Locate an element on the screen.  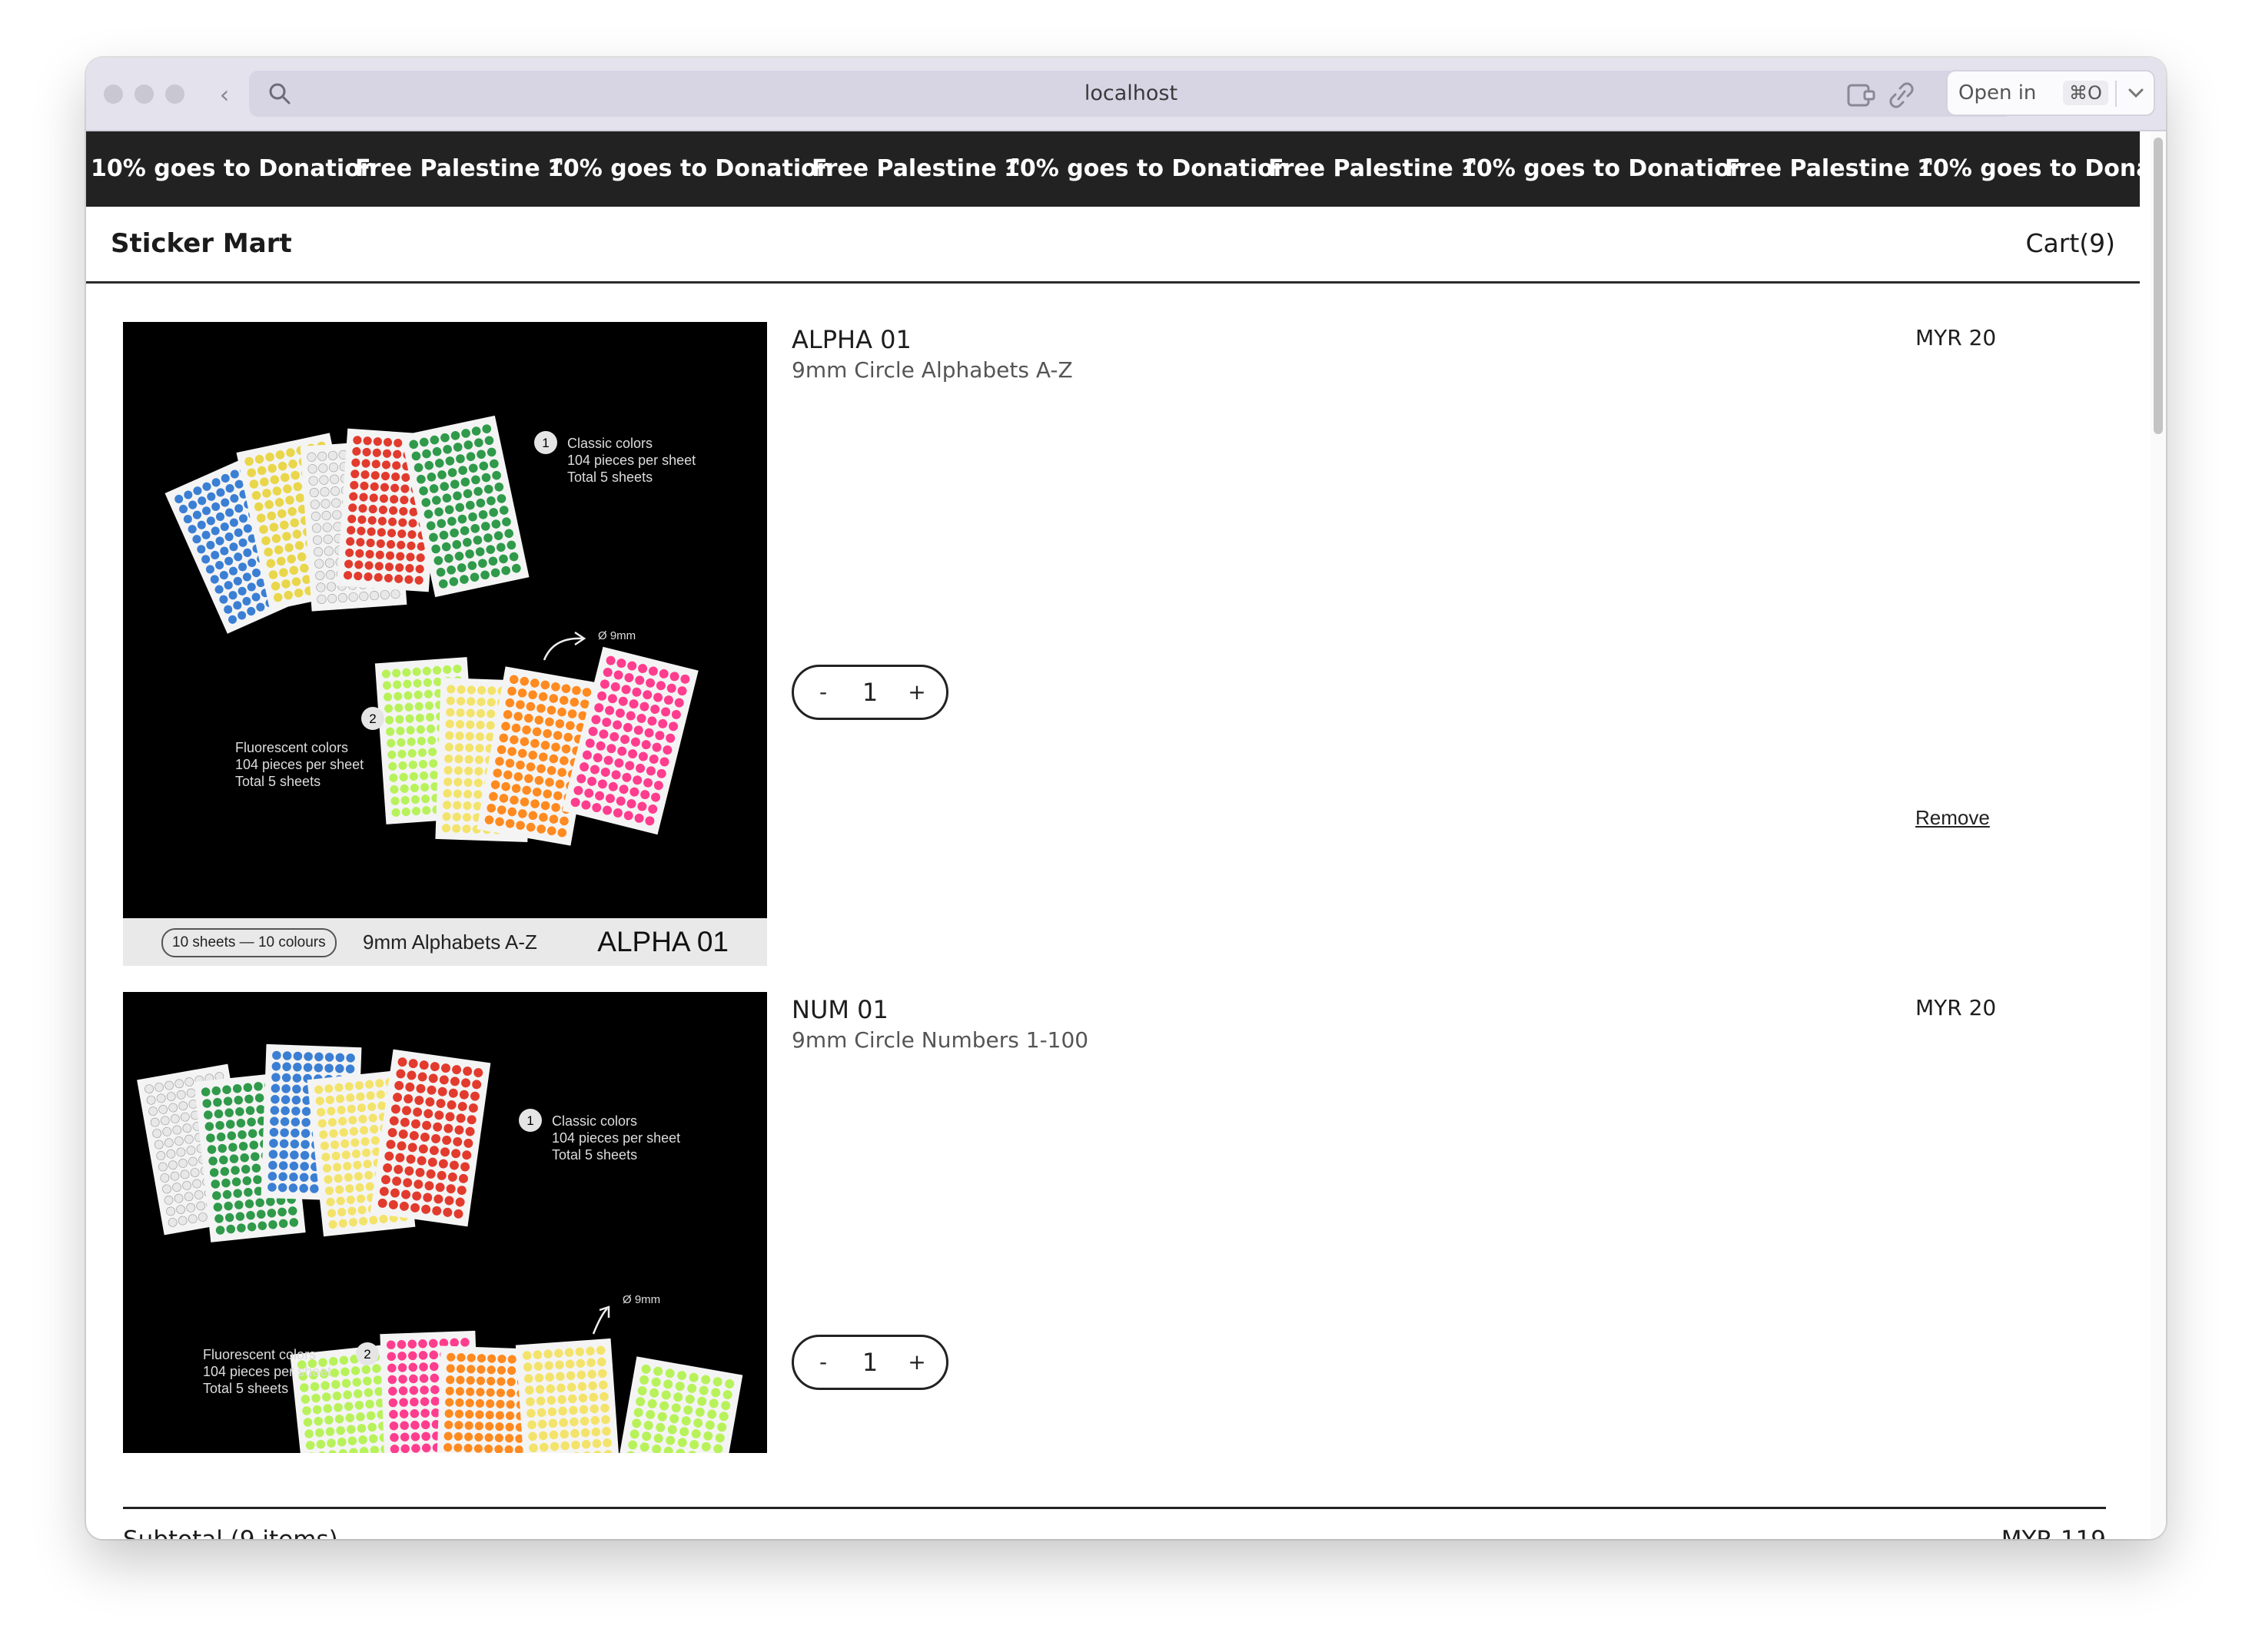
browser-titlebar: ‹ localhost Open in ⌘O is located at coordinates (1126, 94).